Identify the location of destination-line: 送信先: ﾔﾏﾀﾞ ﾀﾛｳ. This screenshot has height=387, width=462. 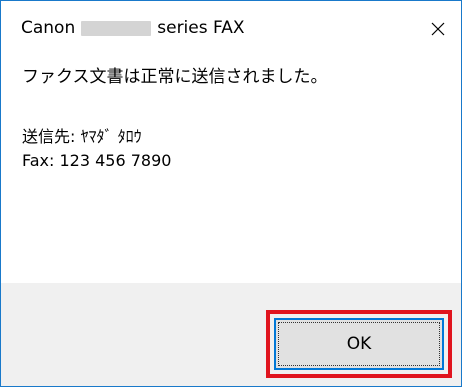
(82, 136).